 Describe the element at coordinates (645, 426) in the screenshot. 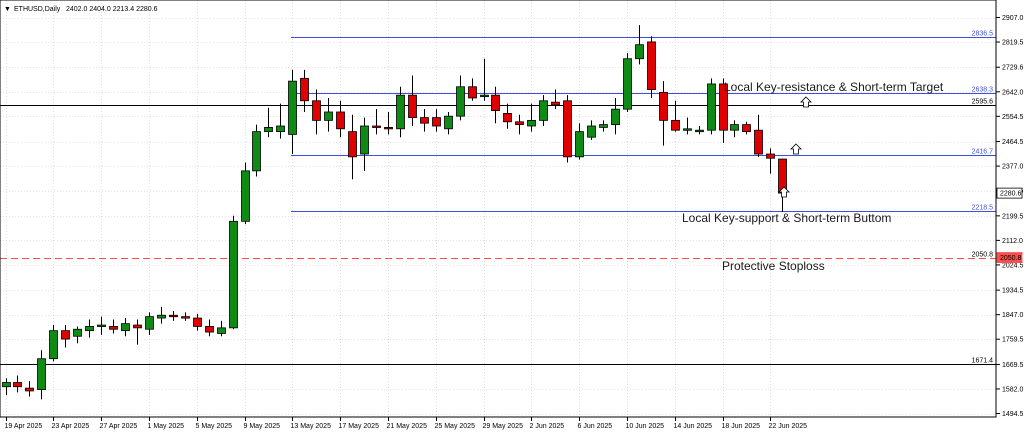

I see `x-tick-label-13: 10 Jun 2025` at that location.